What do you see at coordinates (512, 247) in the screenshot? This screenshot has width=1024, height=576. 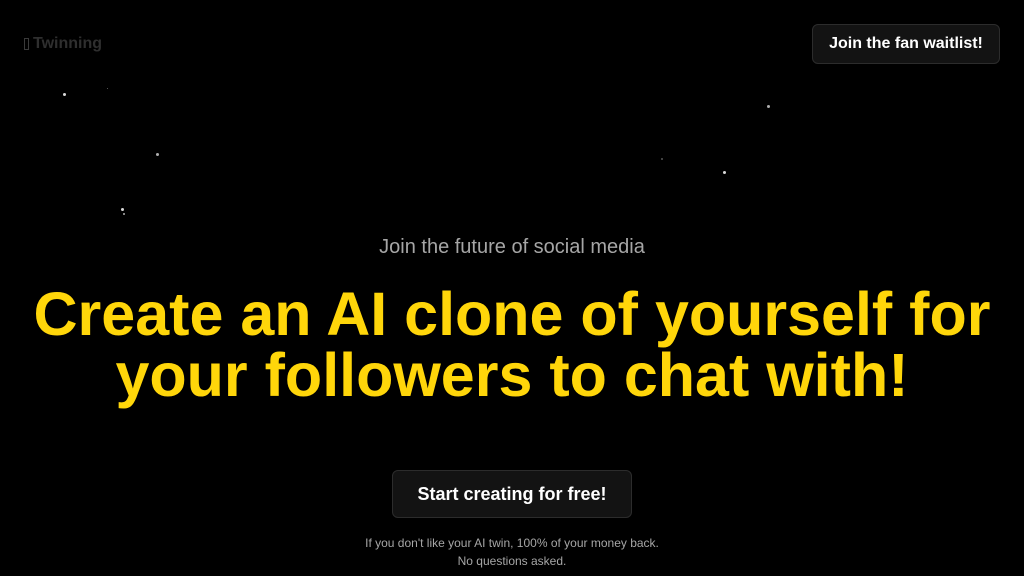 I see `hero-subtitle: Join the future of social media` at bounding box center [512, 247].